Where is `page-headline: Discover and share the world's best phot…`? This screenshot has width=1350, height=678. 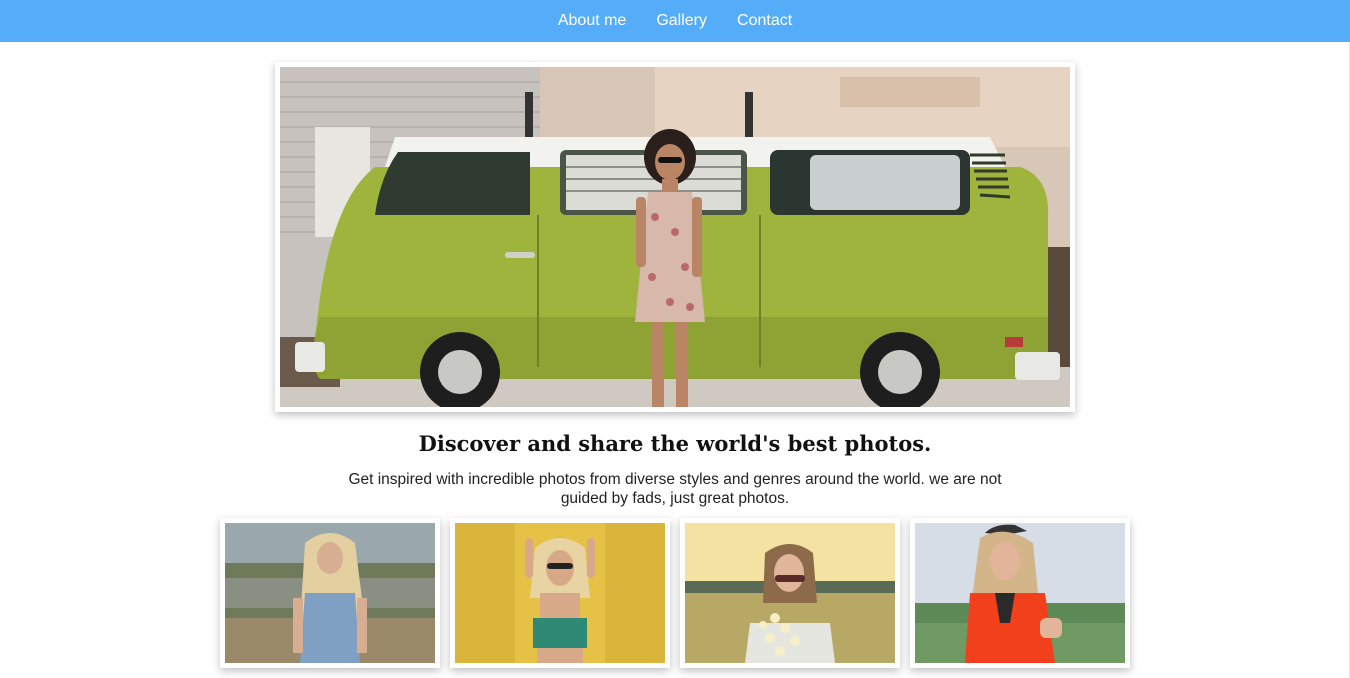
page-headline: Discover and share the world's best phot… is located at coordinates (675, 443).